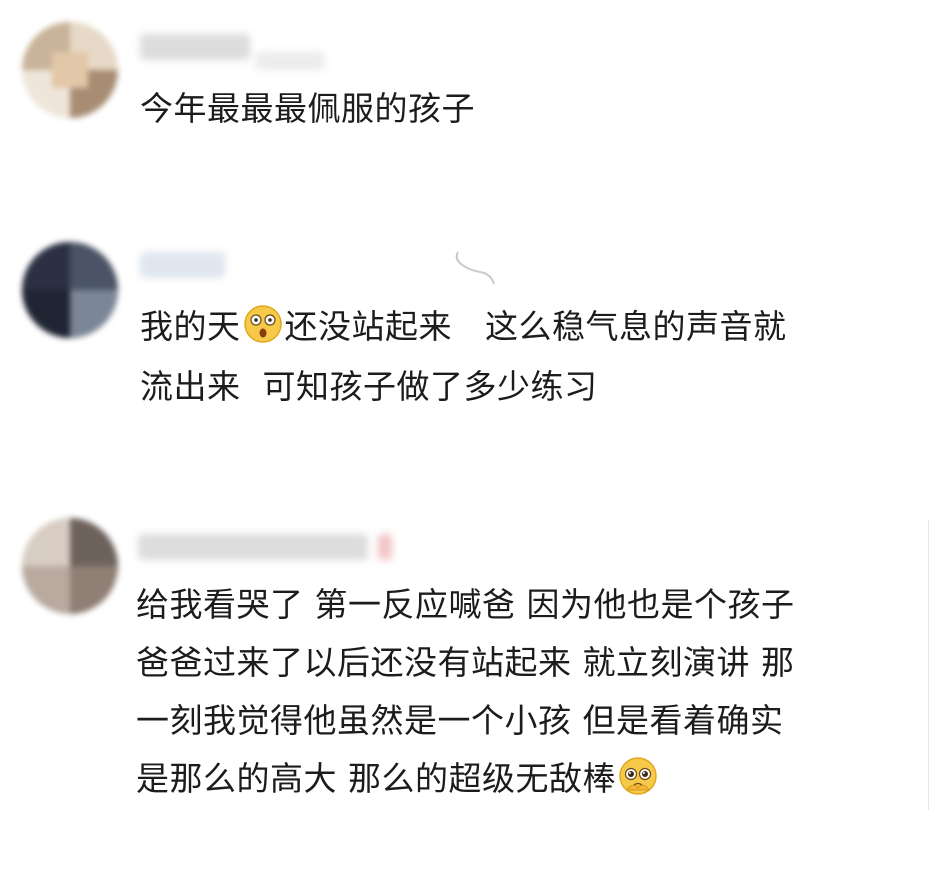 The image size is (935, 872). Describe the element at coordinates (307, 108) in the screenshot. I see `comment-text: 今年最最最佩服的孩子` at that location.